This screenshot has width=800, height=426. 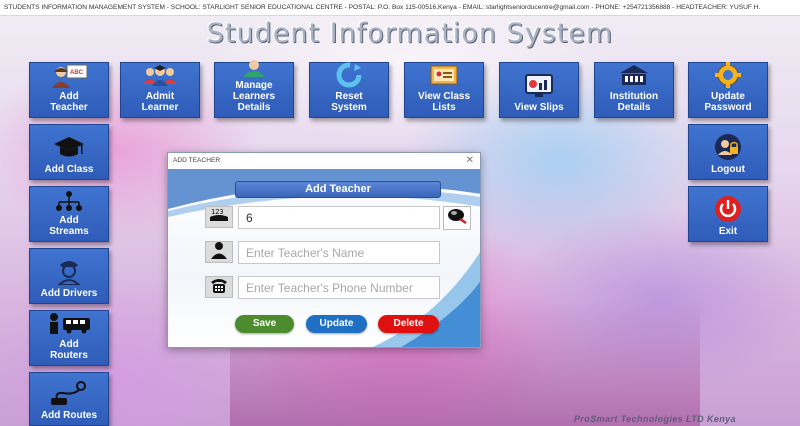 I want to click on add-streams-button: Add Streams, so click(x=69, y=214).